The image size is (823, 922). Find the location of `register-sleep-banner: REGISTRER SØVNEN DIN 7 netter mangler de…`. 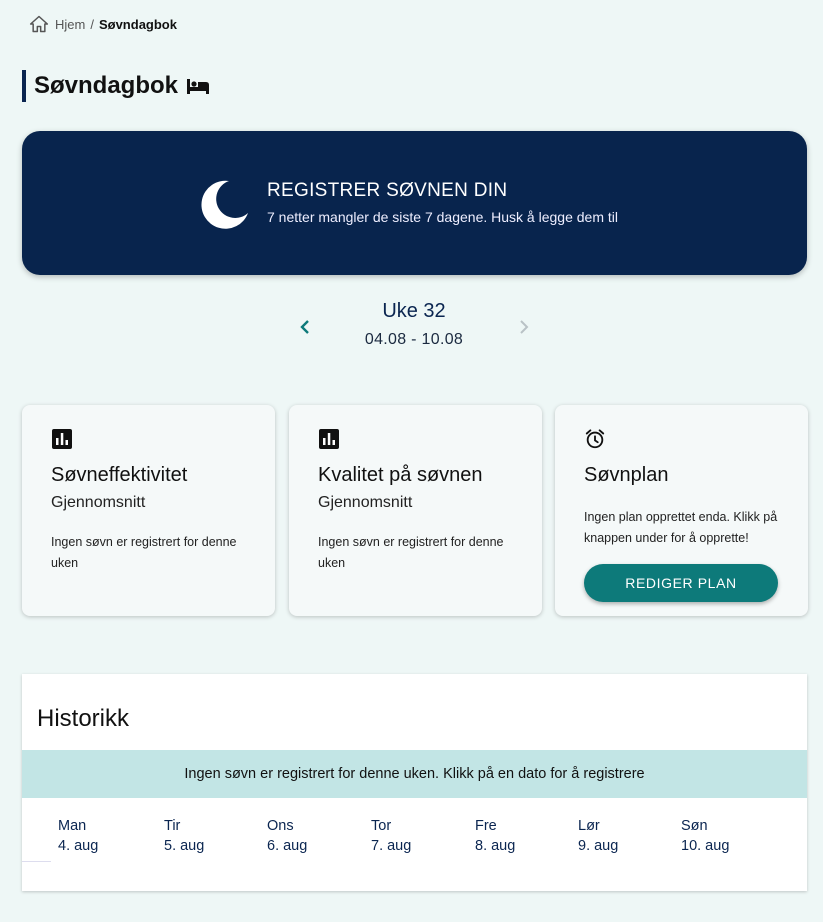

register-sleep-banner: REGISTRER SØVNEN DIN 7 netter mangler de… is located at coordinates (414, 203).